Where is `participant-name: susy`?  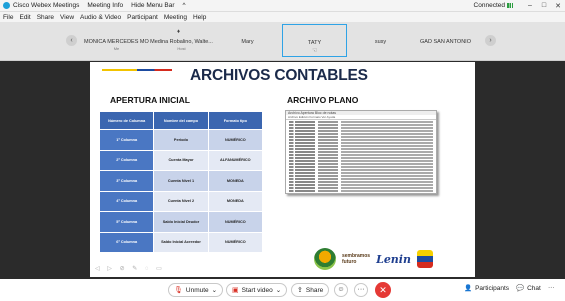 participant-name: susy is located at coordinates (380, 42).